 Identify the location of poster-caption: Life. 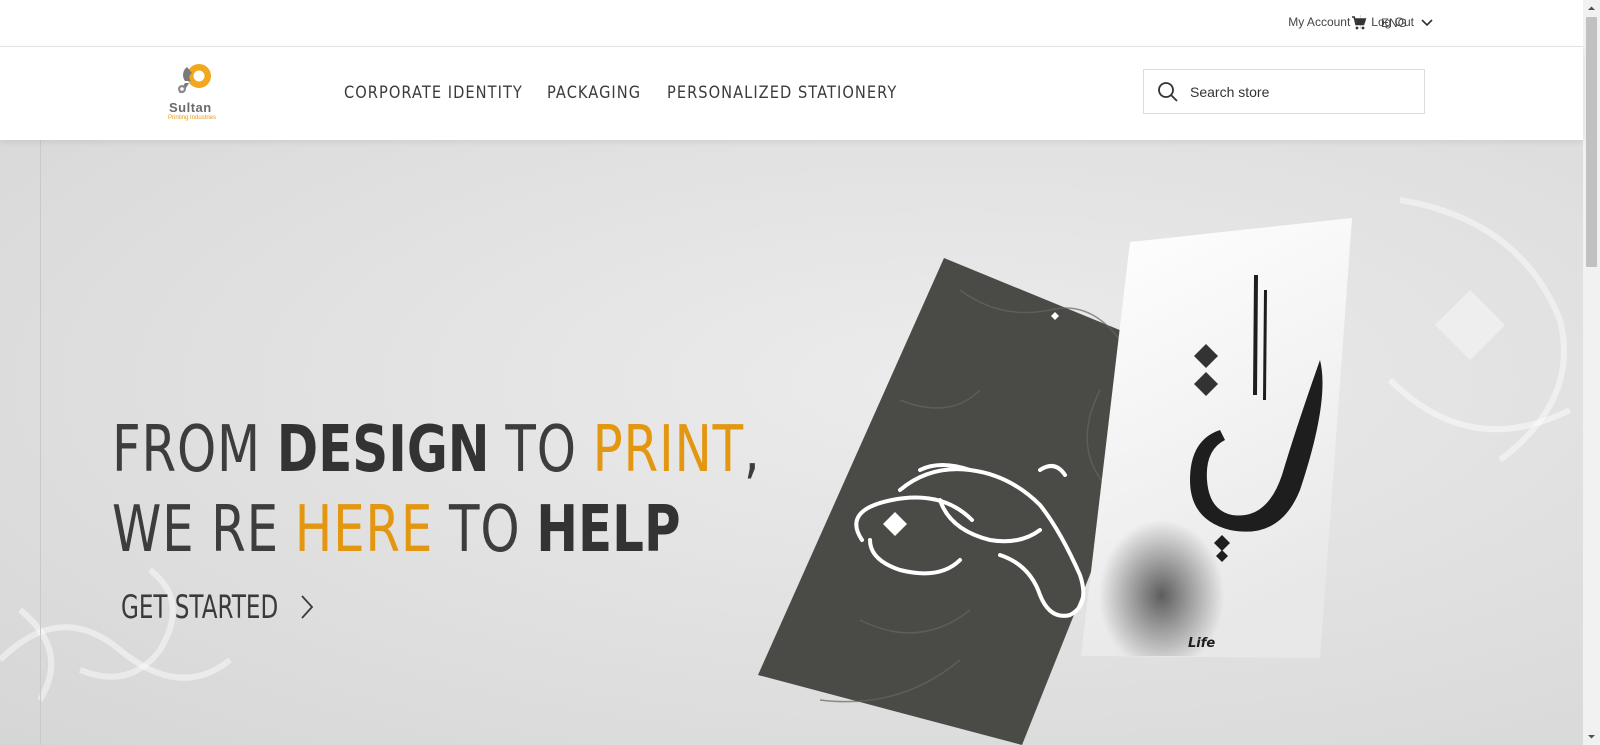
(1202, 643).